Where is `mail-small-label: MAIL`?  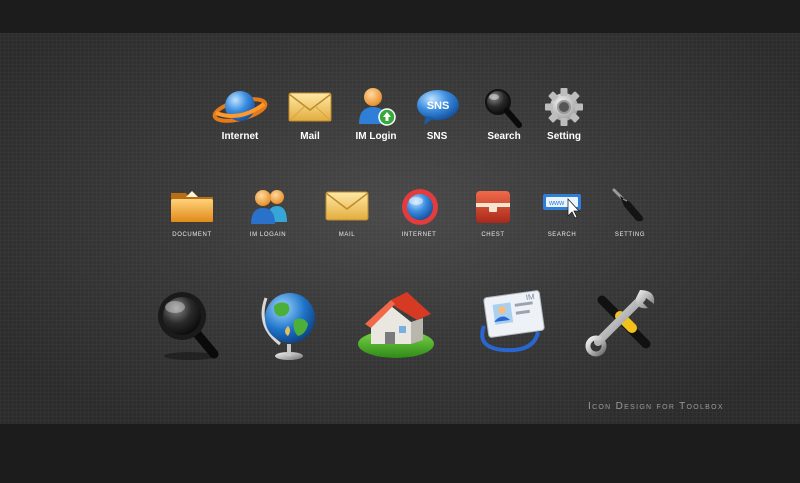
mail-small-label: MAIL is located at coordinates (347, 235).